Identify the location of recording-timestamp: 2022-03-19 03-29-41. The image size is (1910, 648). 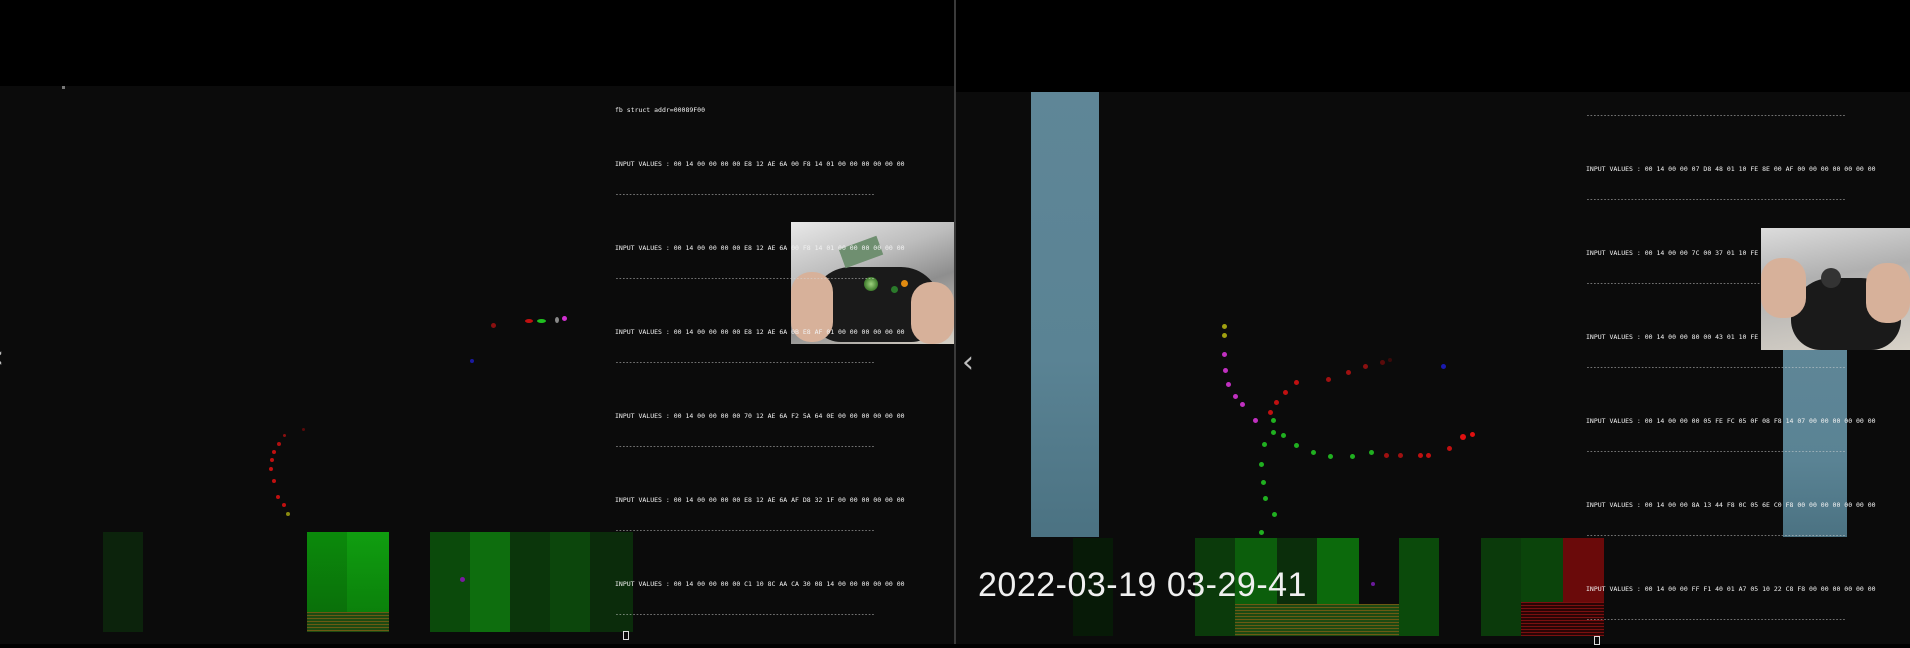
(1142, 585).